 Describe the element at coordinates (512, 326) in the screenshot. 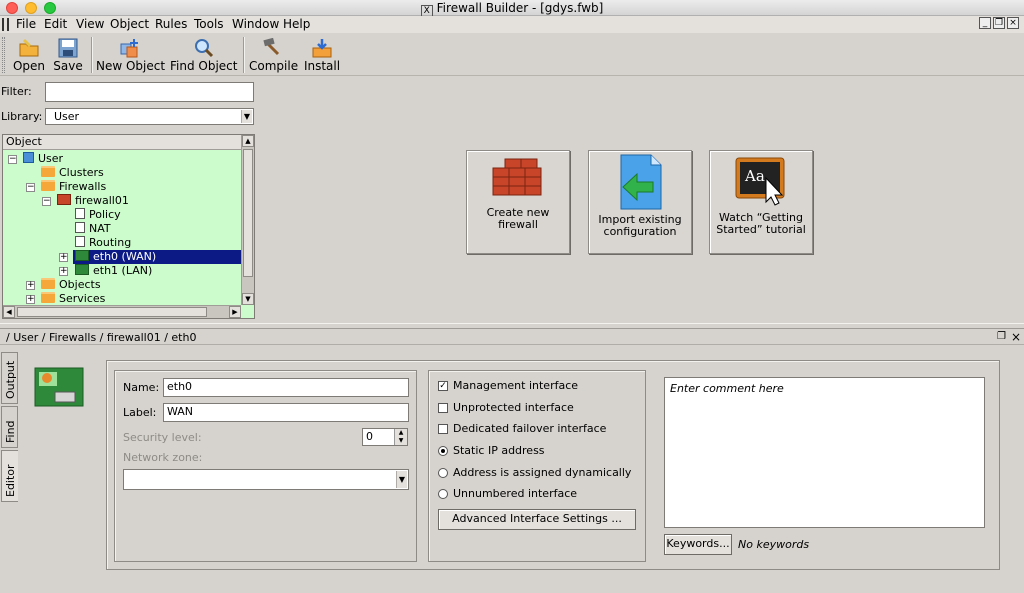

I see `panel-splitter` at that location.